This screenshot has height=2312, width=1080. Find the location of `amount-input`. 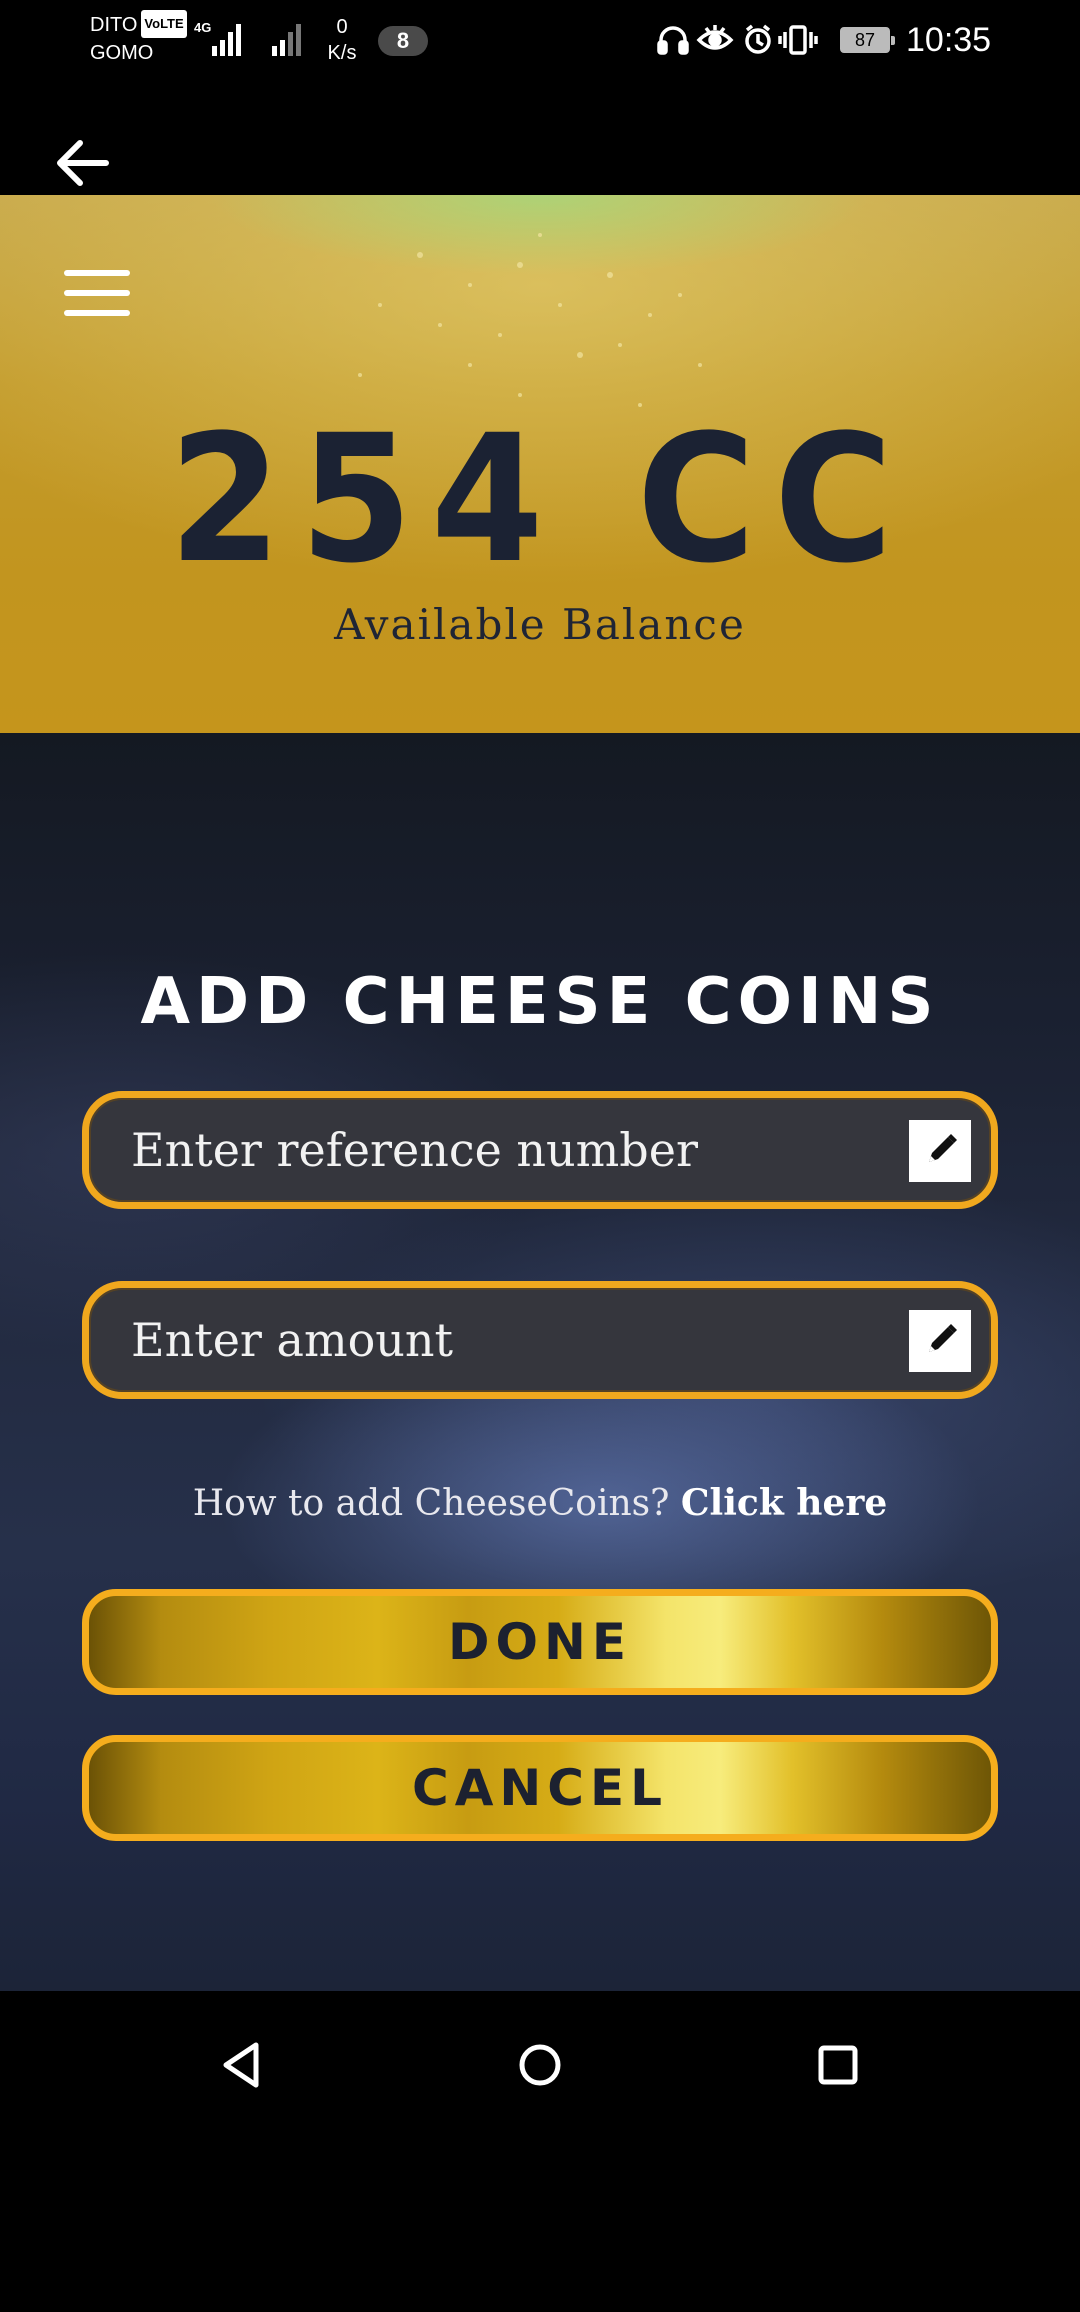

amount-input is located at coordinates (509, 1340).